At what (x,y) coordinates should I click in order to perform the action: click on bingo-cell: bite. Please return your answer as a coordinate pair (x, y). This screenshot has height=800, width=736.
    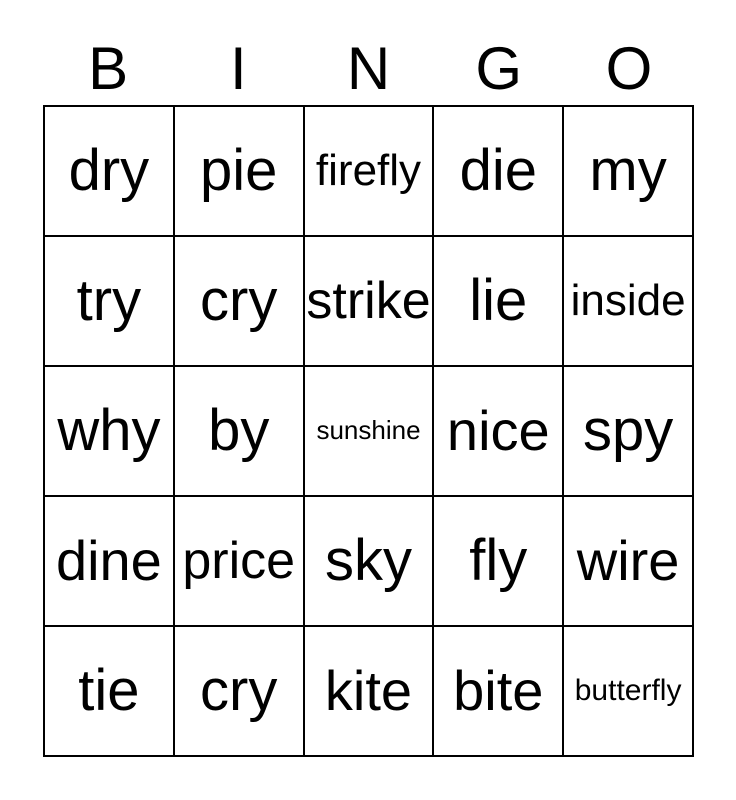
    Looking at the image, I should click on (499, 692).